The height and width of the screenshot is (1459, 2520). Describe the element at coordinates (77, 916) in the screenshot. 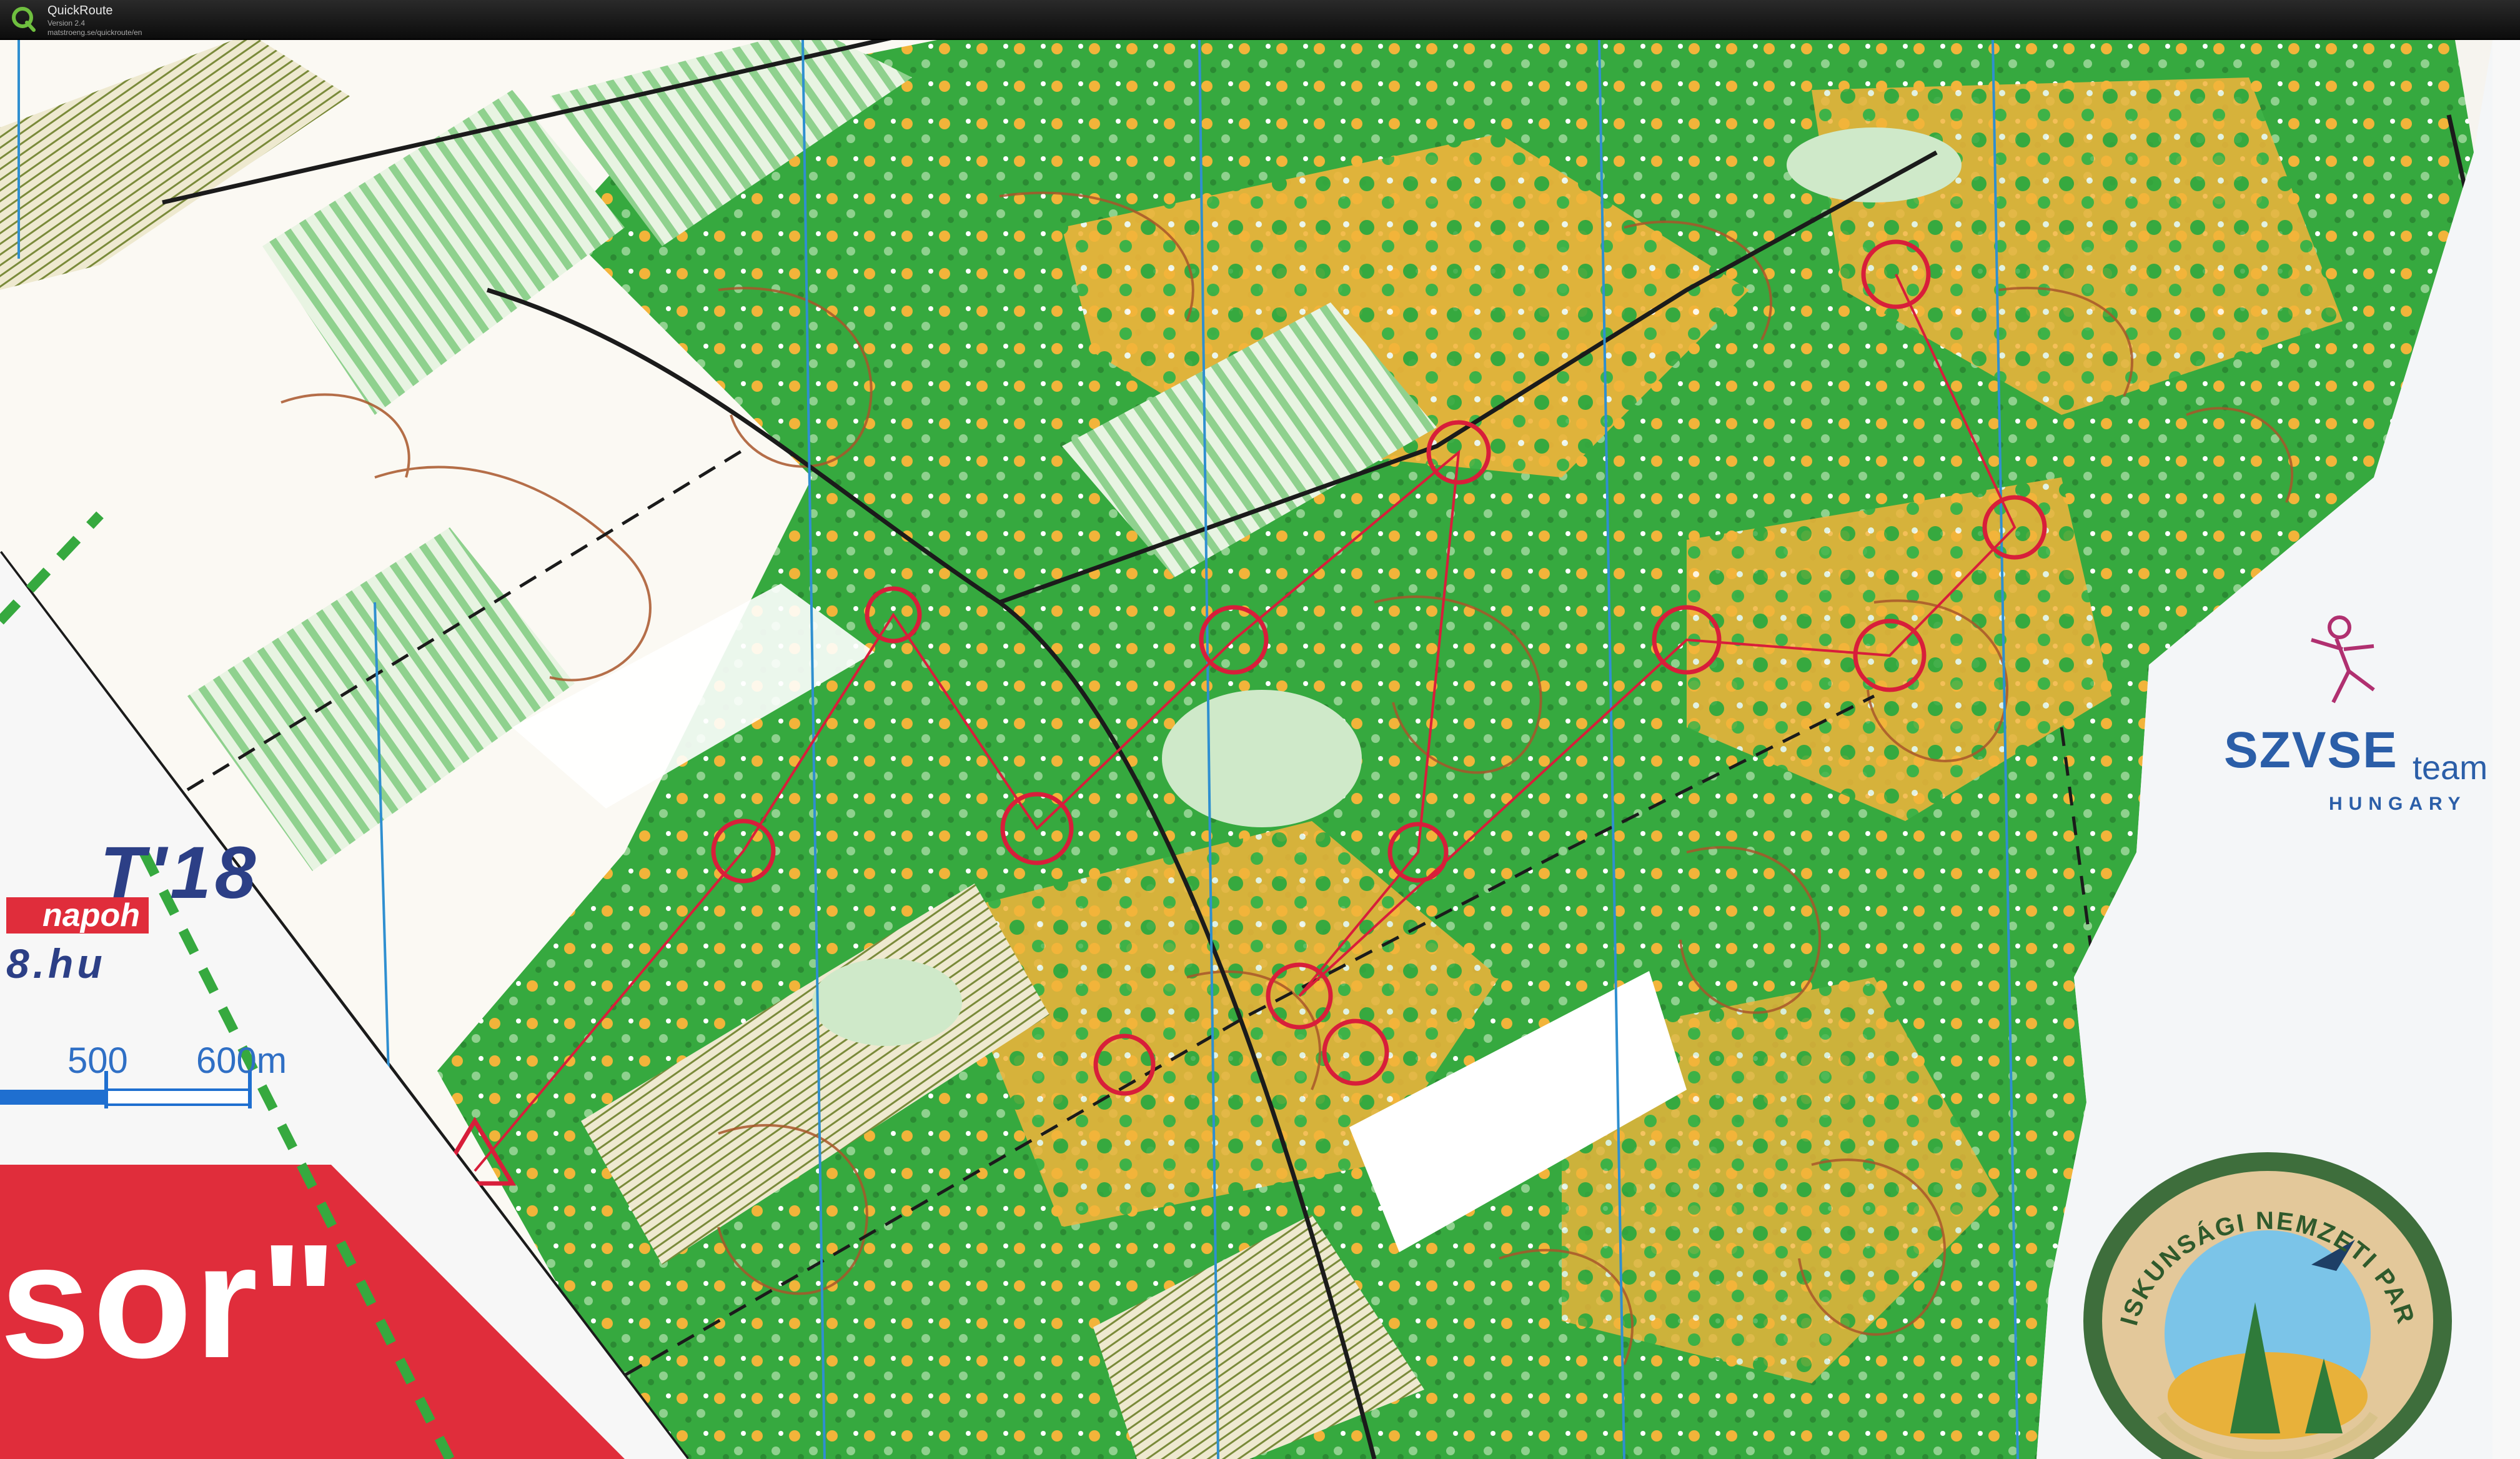

I see `event-banner: napoh` at that location.